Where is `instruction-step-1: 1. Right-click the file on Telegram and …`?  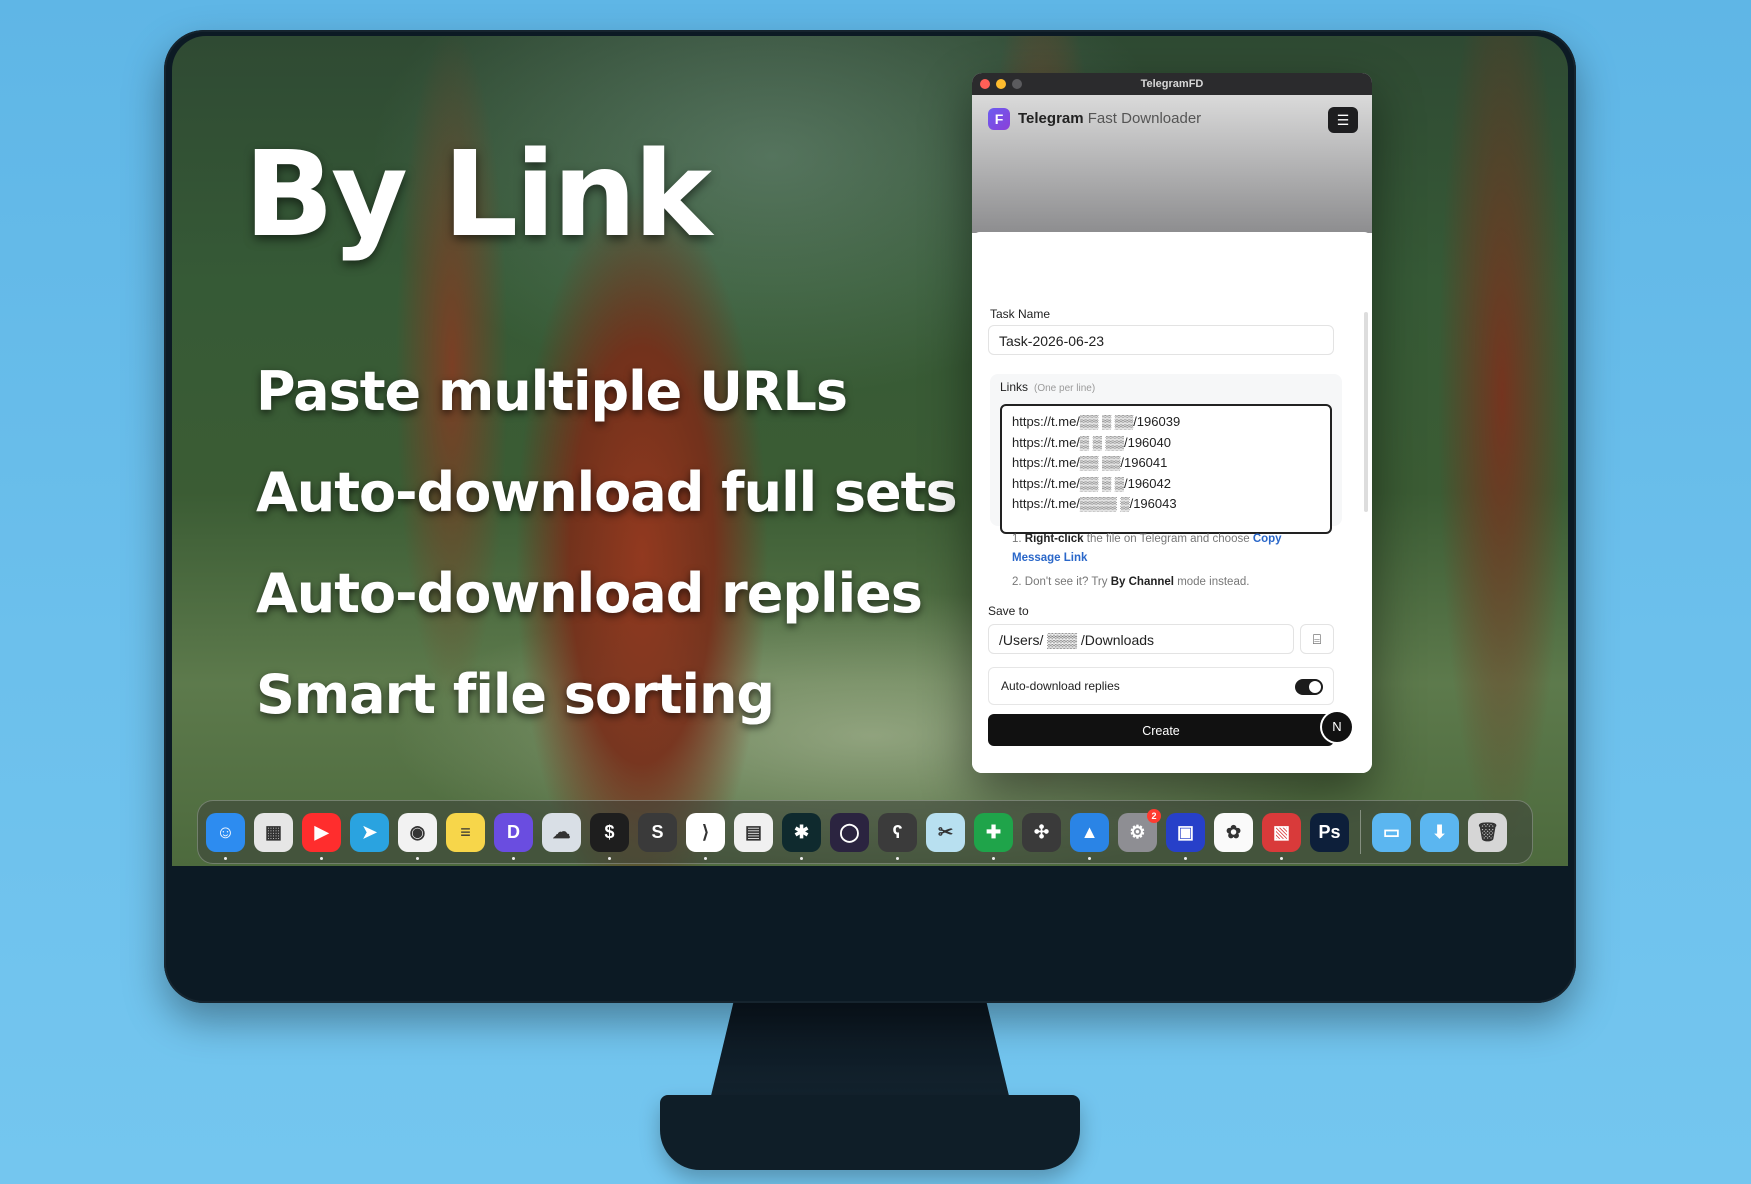
instruction-step-1: 1. Right-click the file on Telegram and … is located at coordinates (1172, 549).